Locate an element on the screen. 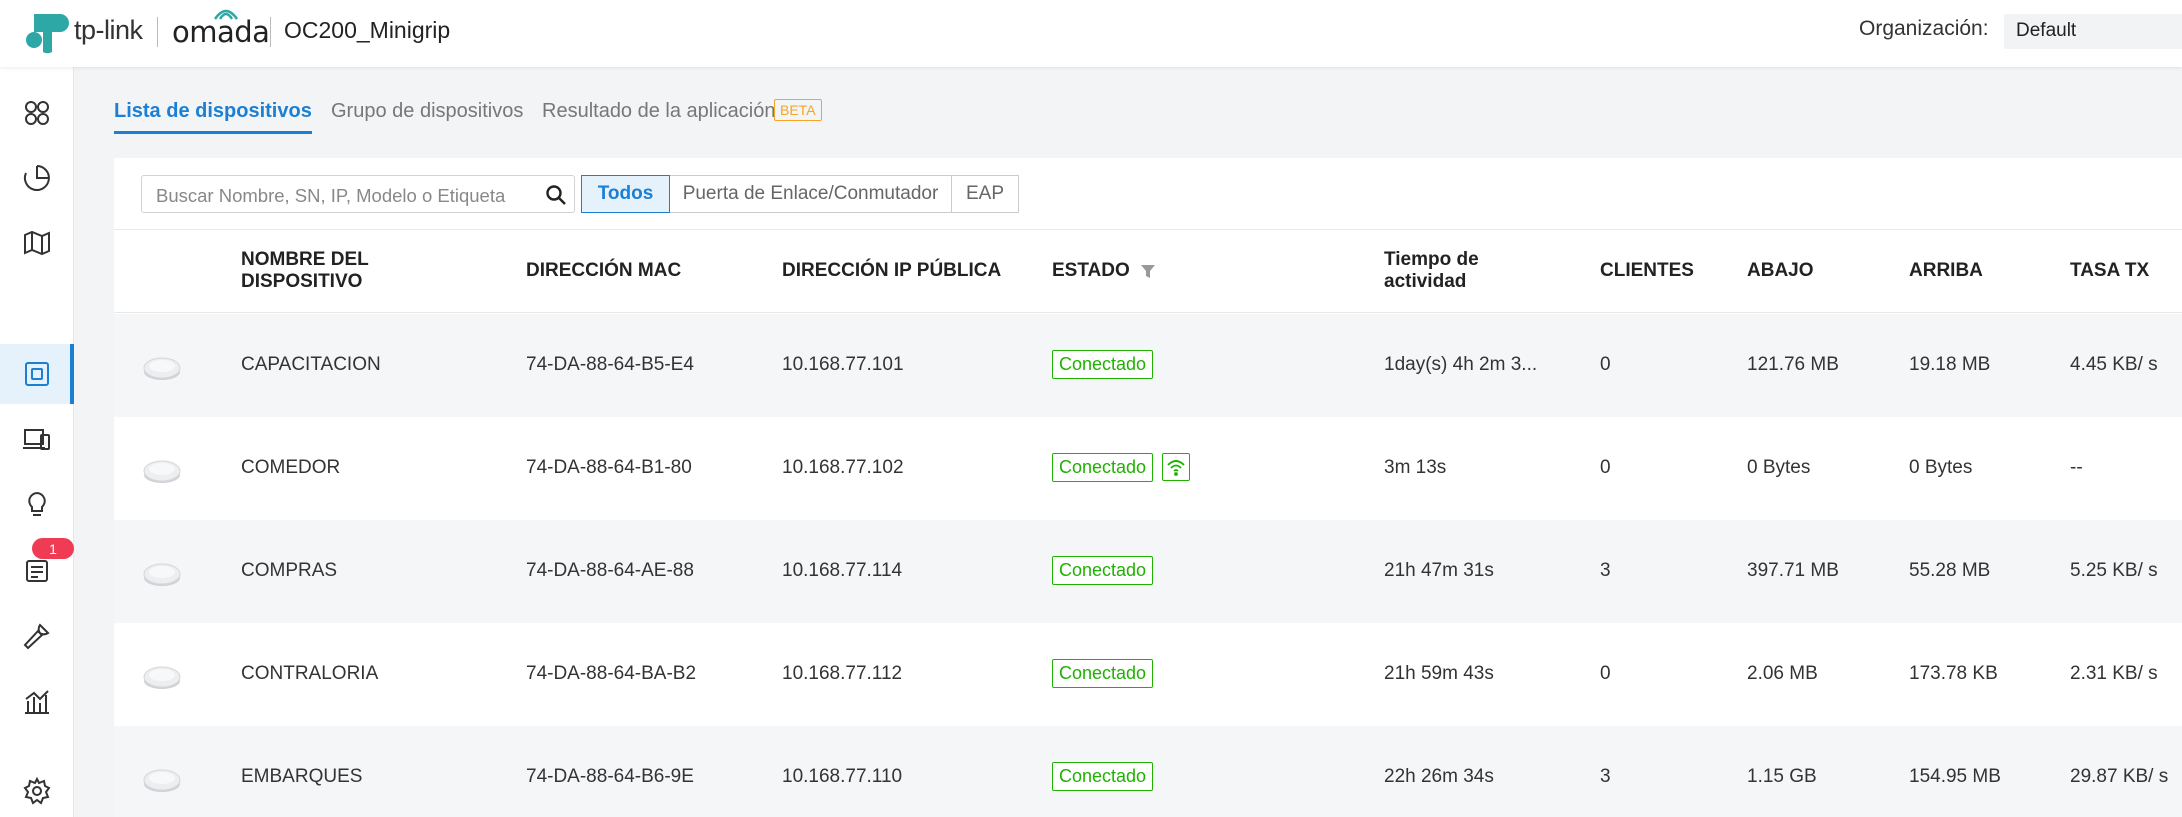 This screenshot has height=817, width=2182. tools-icon is located at coordinates (36, 636).